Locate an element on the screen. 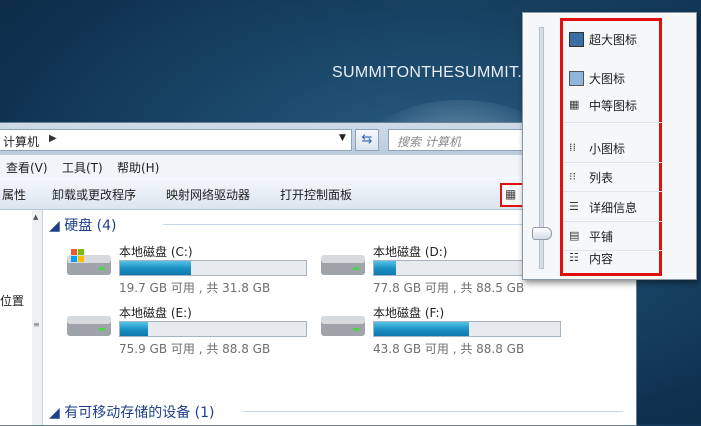  drive-f: 本地磁盘 (F:) 43.8 GB 可用 , 共 88.8 GB is located at coordinates (444, 332).